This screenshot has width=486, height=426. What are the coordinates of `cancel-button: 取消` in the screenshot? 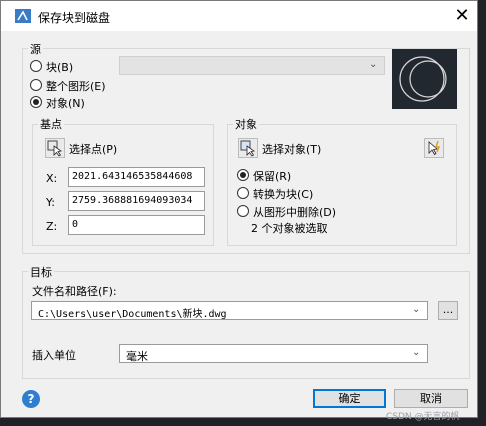 It's located at (431, 398).